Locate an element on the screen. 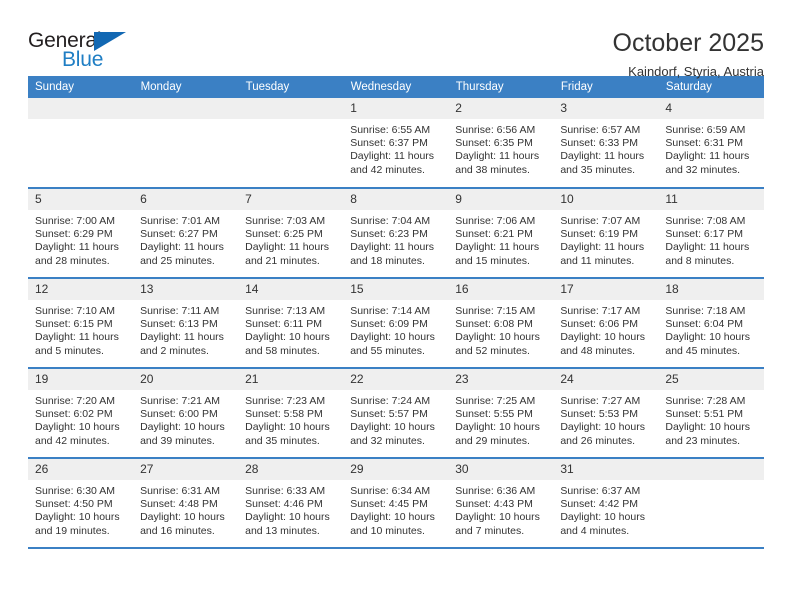  day-number: 6 is located at coordinates (186, 199).